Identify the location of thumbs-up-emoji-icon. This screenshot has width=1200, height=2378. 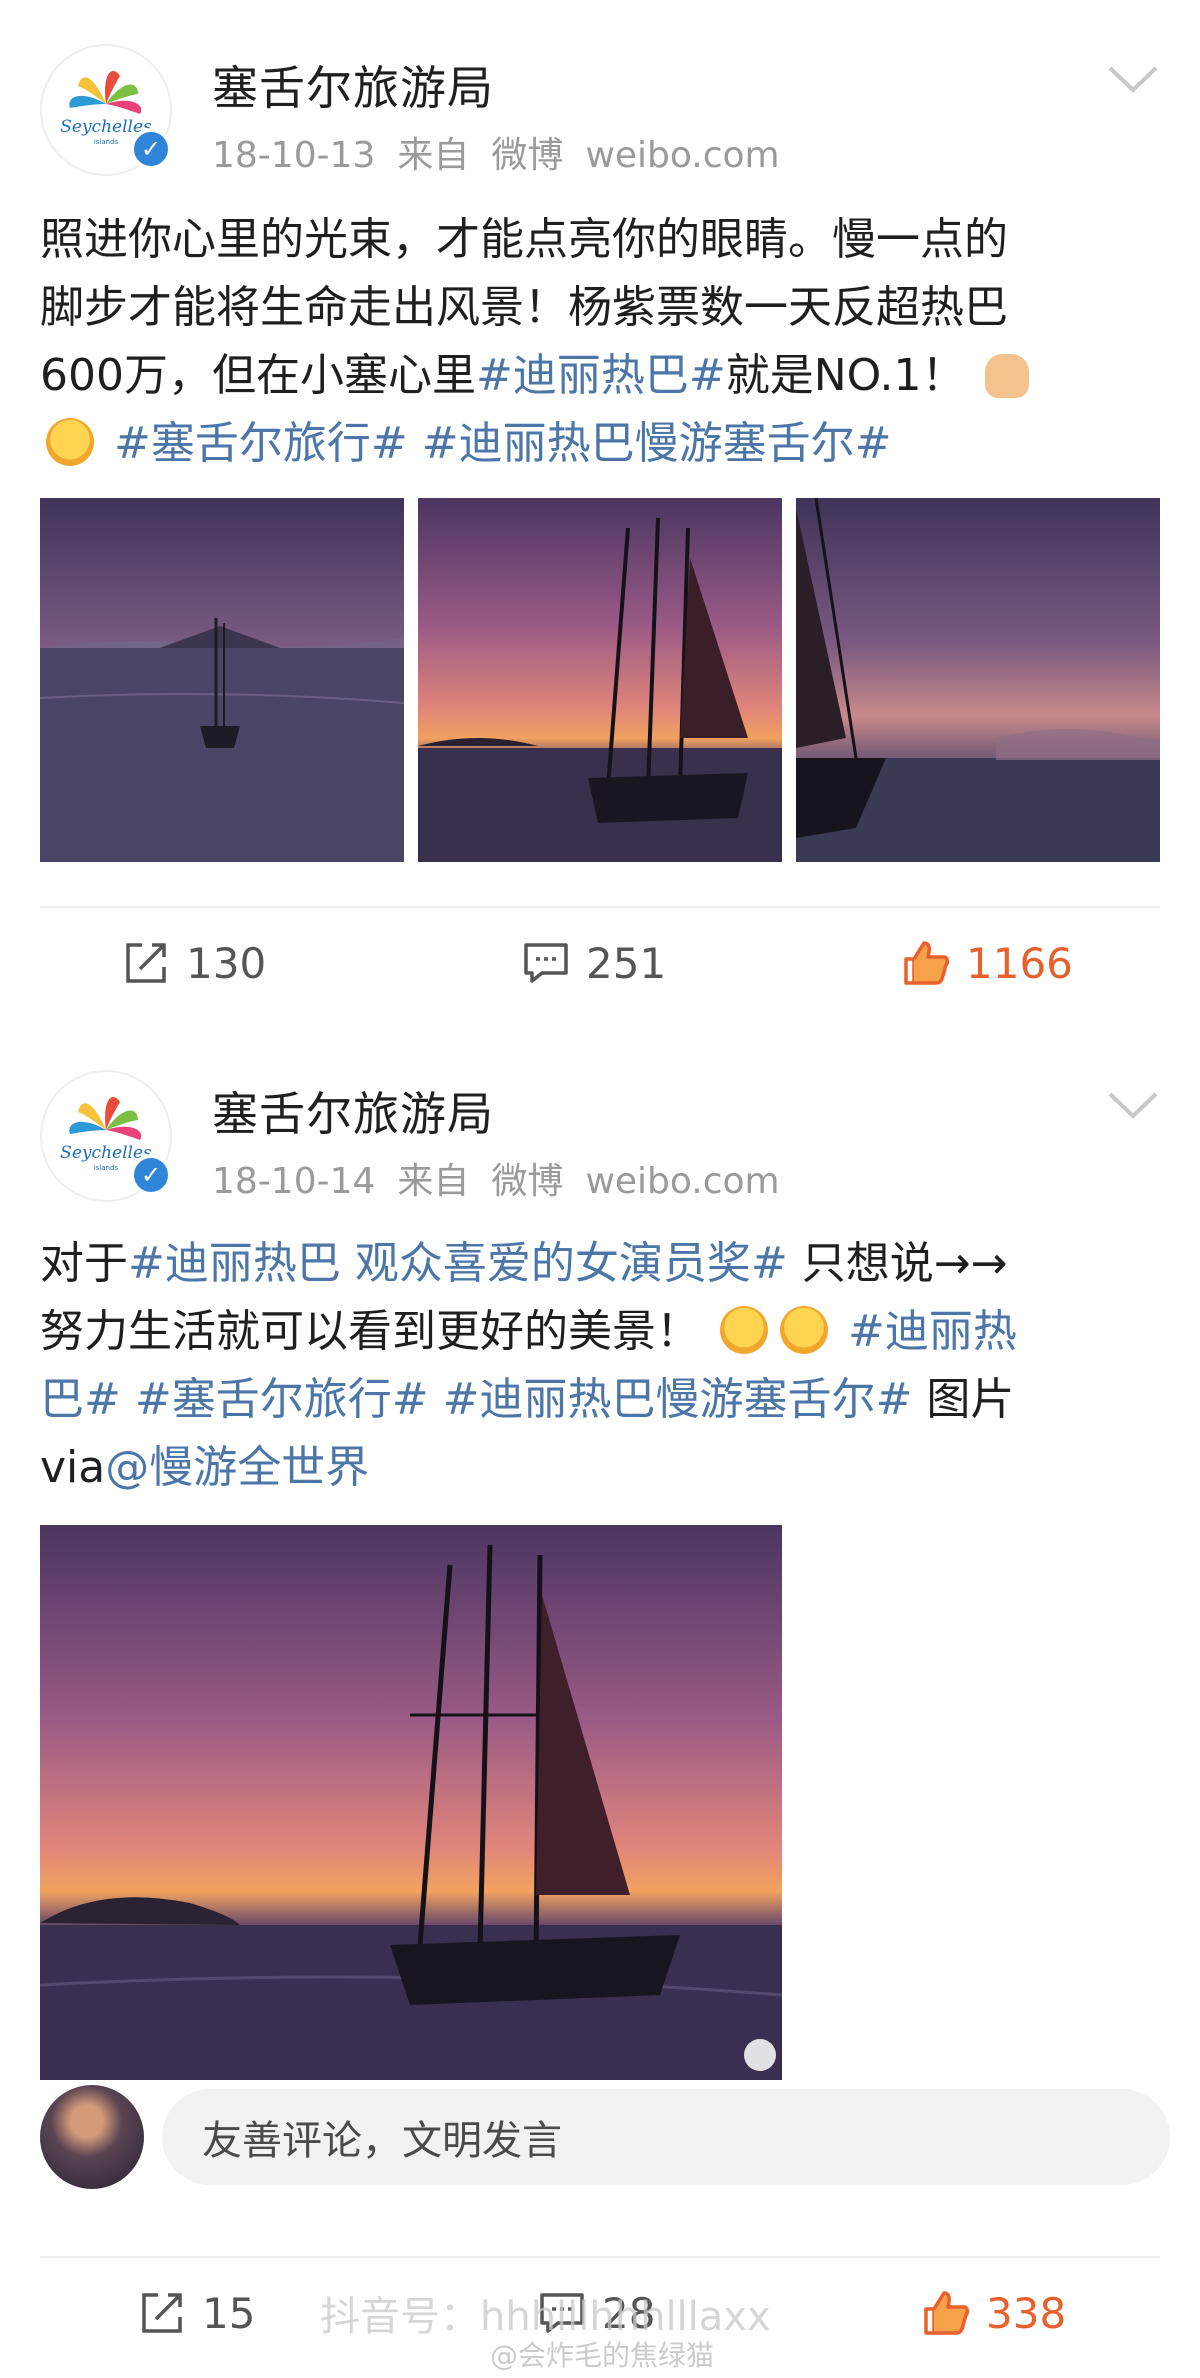
(1007, 376).